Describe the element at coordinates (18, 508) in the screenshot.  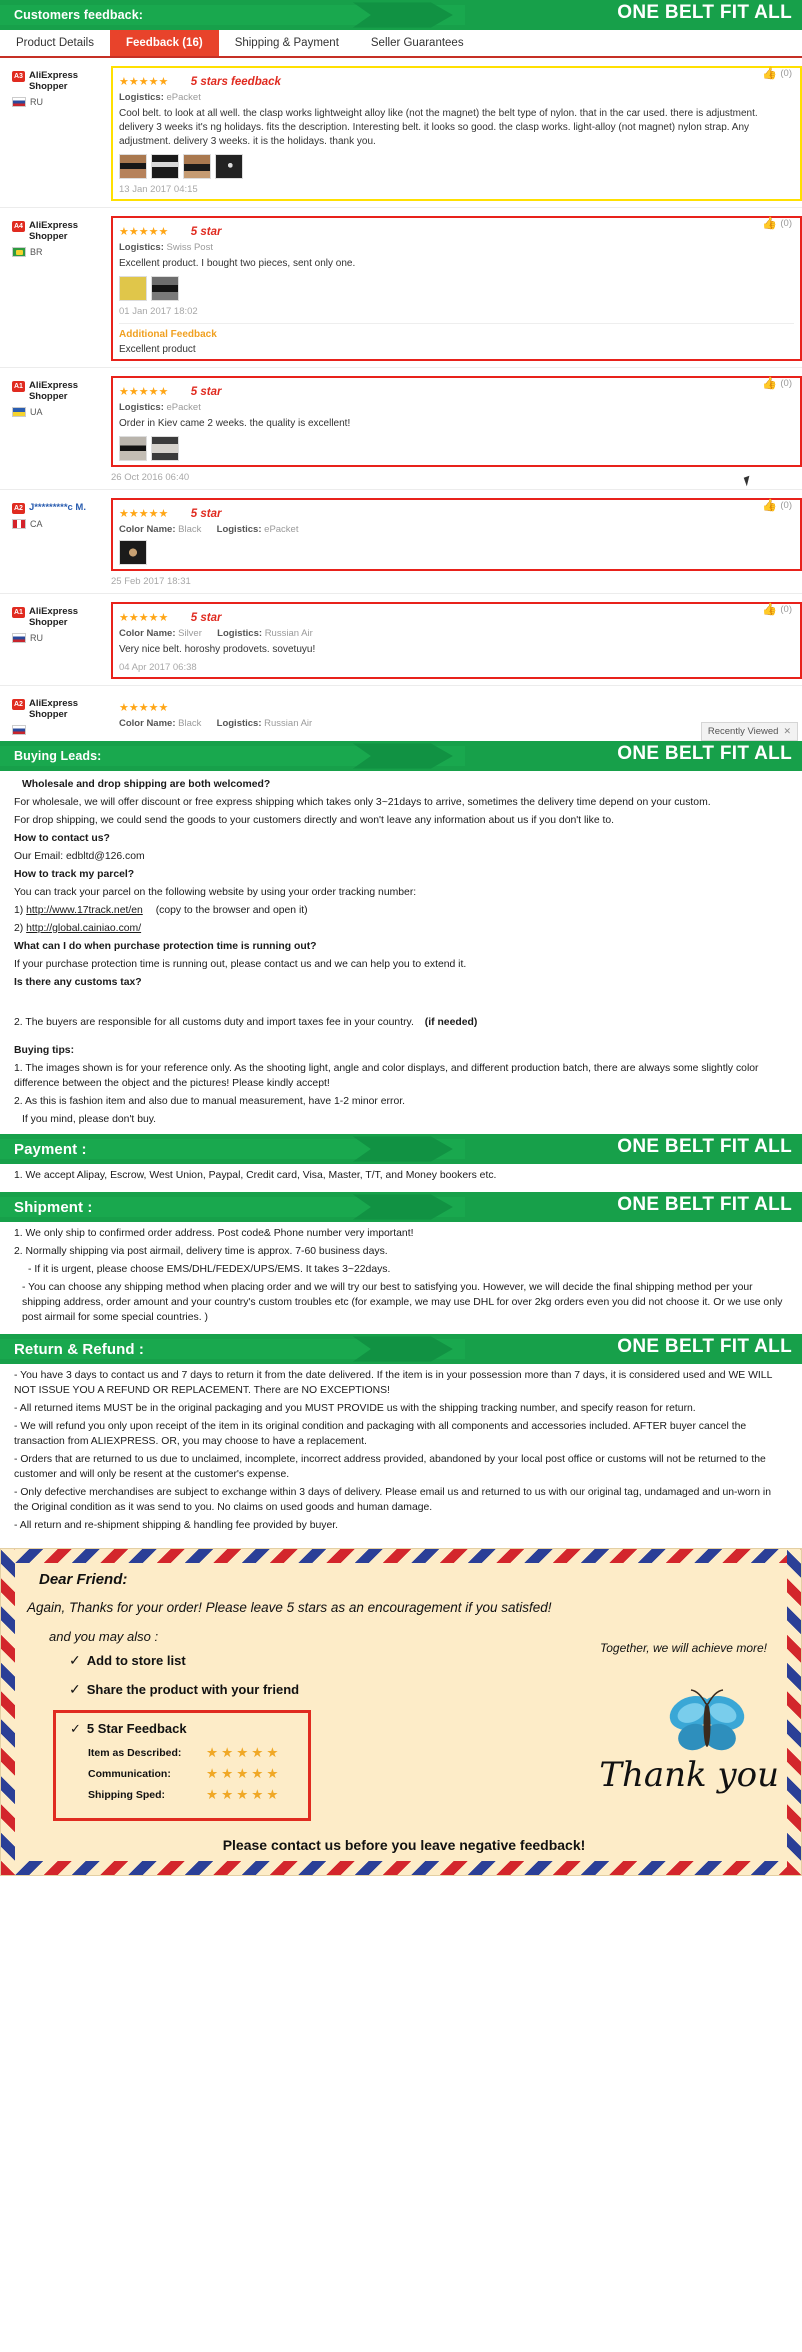
I see `level-badge: A2` at that location.